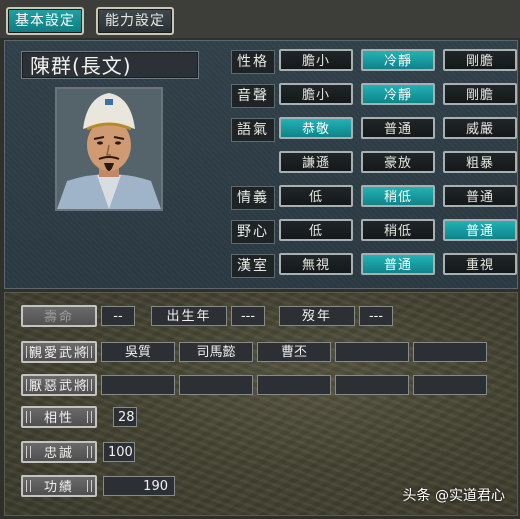  What do you see at coordinates (59, 385) in the screenshot?
I see `disliked-officers-button: 厭惡武將` at bounding box center [59, 385].